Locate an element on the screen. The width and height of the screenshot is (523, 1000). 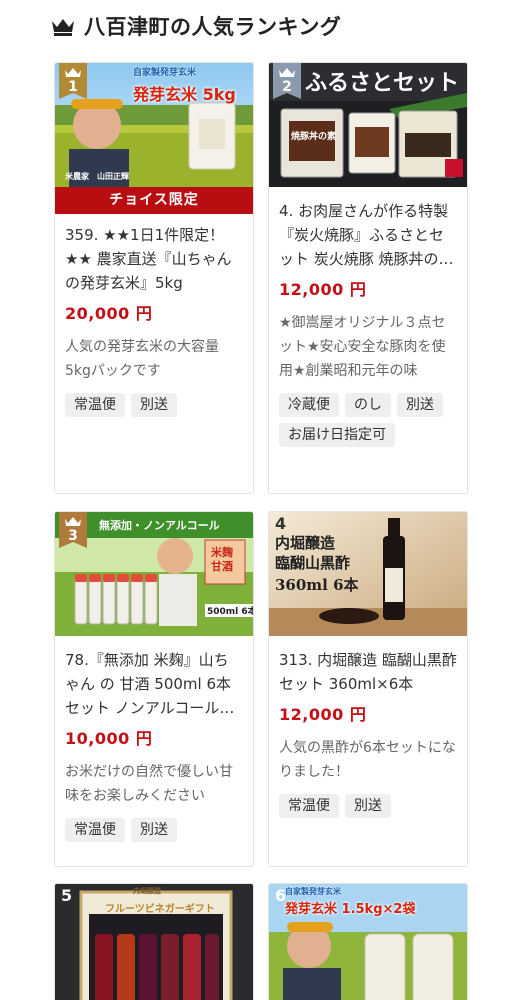
image-note: 米農家 山田正輝 is located at coordinates (97, 176).